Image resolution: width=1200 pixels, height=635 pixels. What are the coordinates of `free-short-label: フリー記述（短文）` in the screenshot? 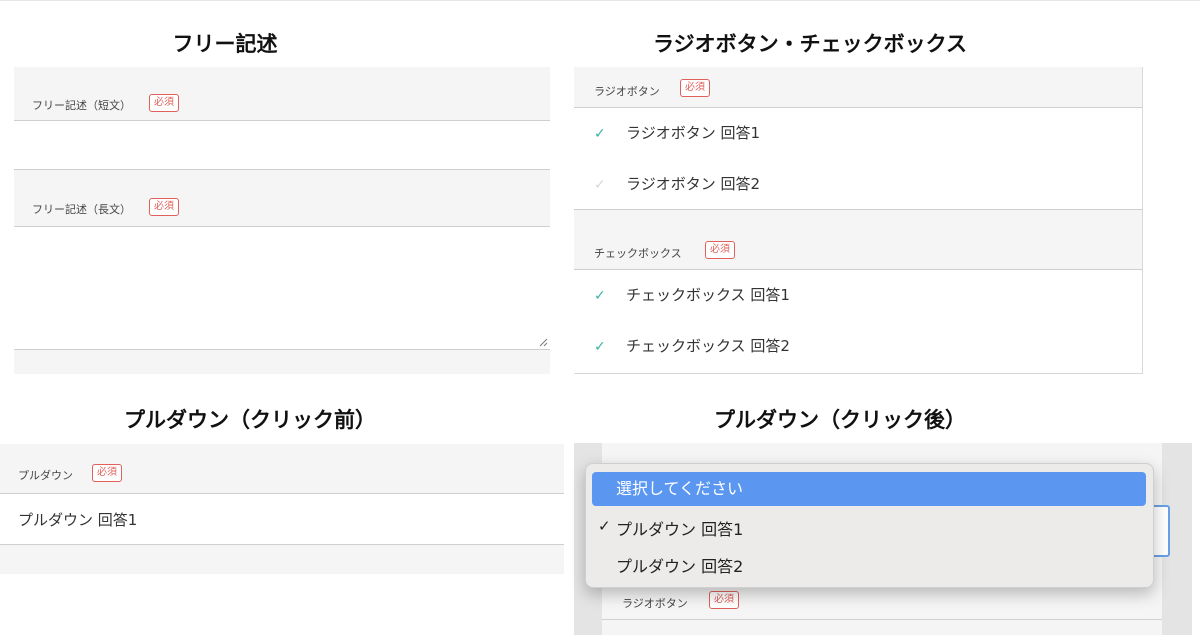 It's located at (81, 105).